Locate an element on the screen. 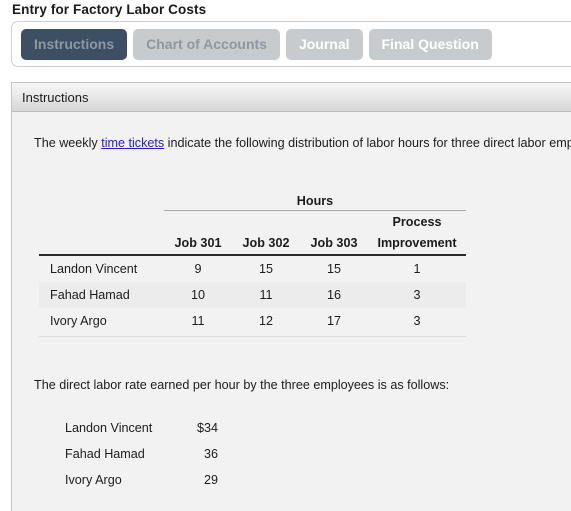  cell-job303: 16 is located at coordinates (333, 295).